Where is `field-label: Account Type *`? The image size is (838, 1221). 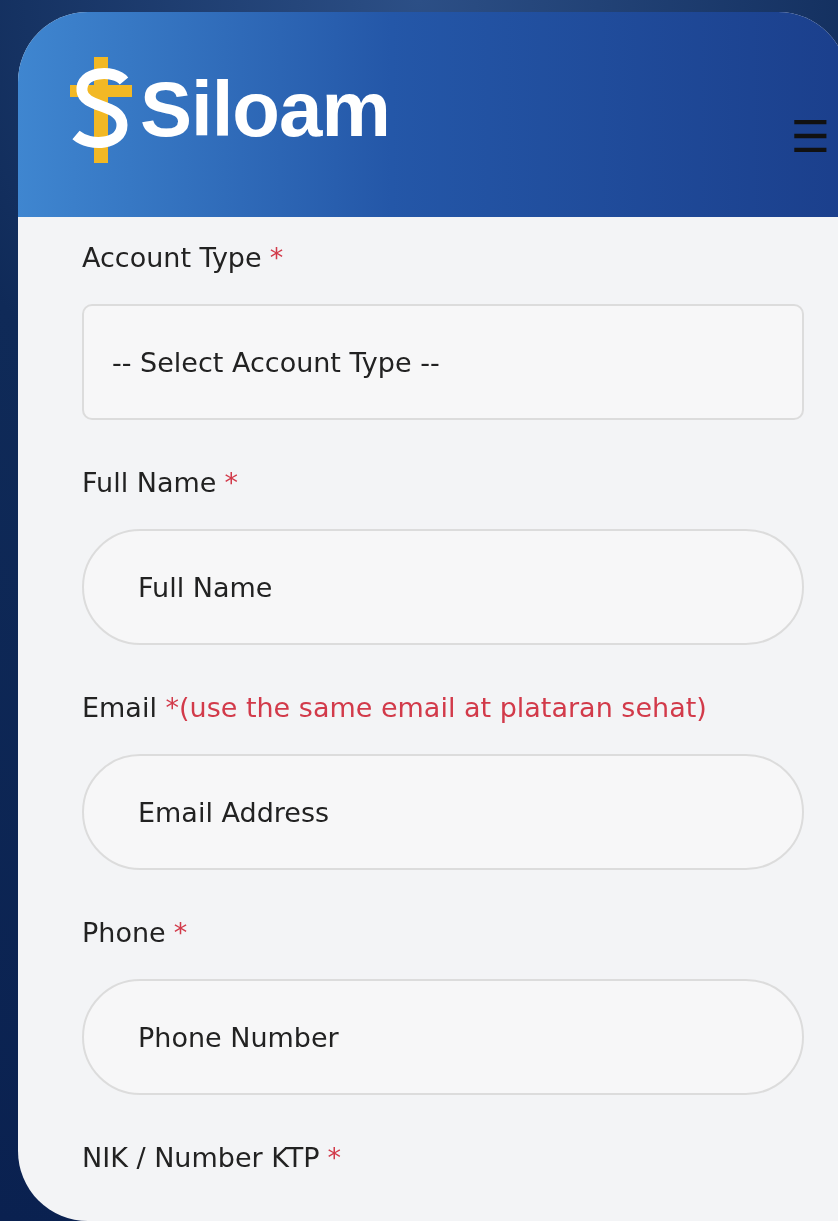
field-label: Account Type * is located at coordinates (183, 258).